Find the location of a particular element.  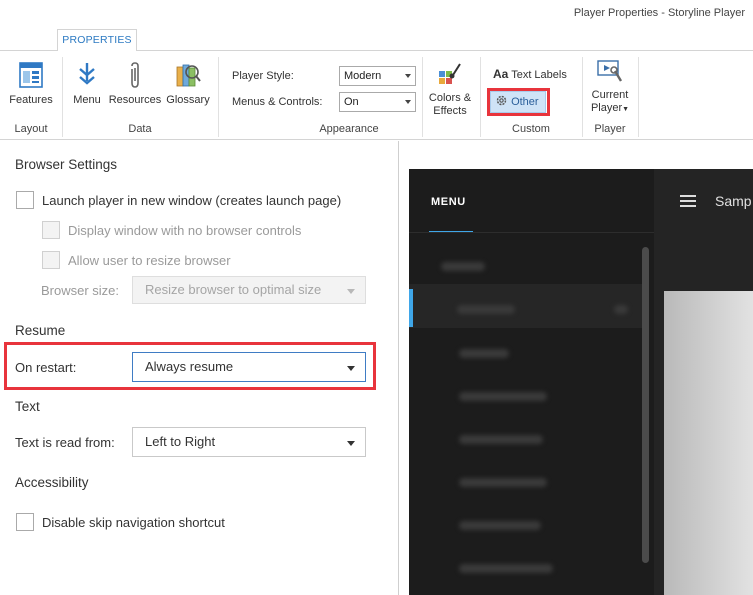

chevron-down-icon: ▼ is located at coordinates (626, 109).